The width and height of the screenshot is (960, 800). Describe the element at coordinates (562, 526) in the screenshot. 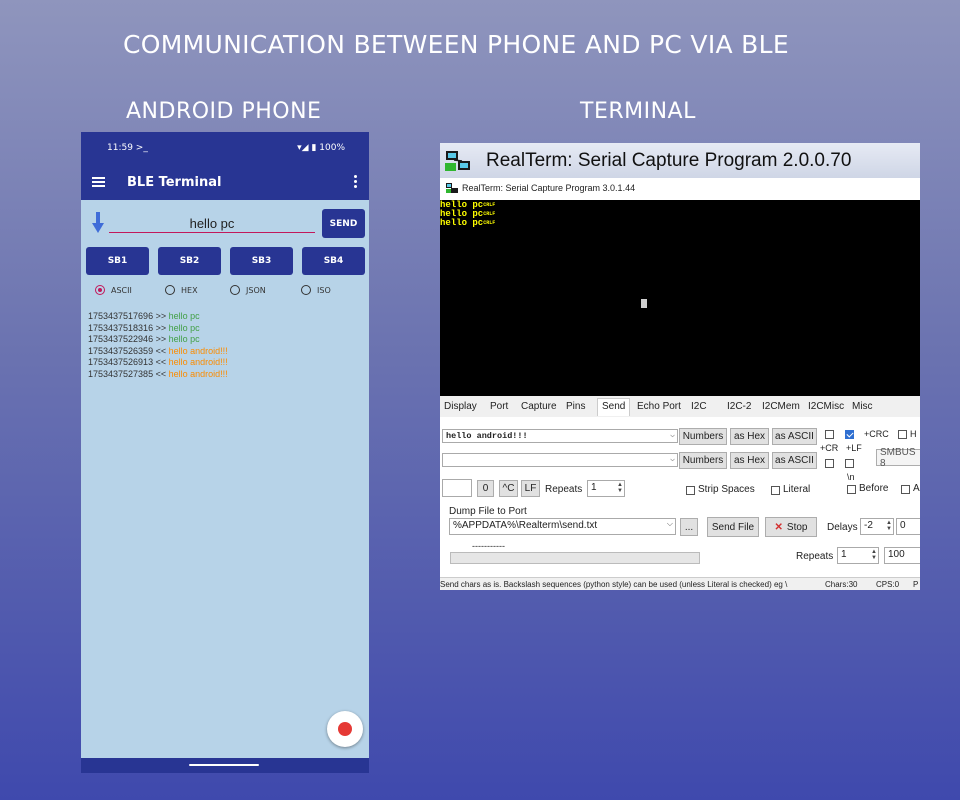

I see `dump-file-path: %APPDATA%\Realterm\send.txt ⌵` at that location.